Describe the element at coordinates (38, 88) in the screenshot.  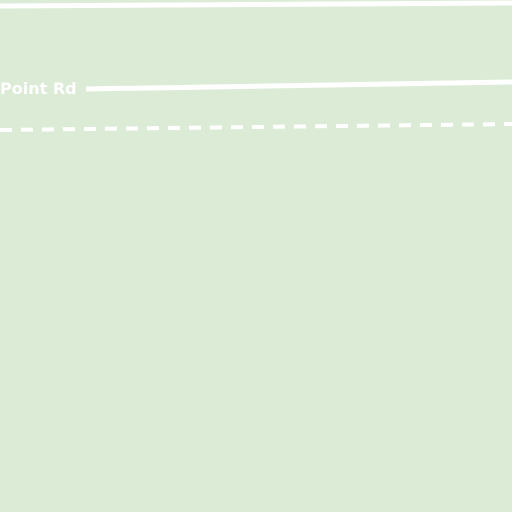
I see `road-label-point-rd: Point Rd` at that location.